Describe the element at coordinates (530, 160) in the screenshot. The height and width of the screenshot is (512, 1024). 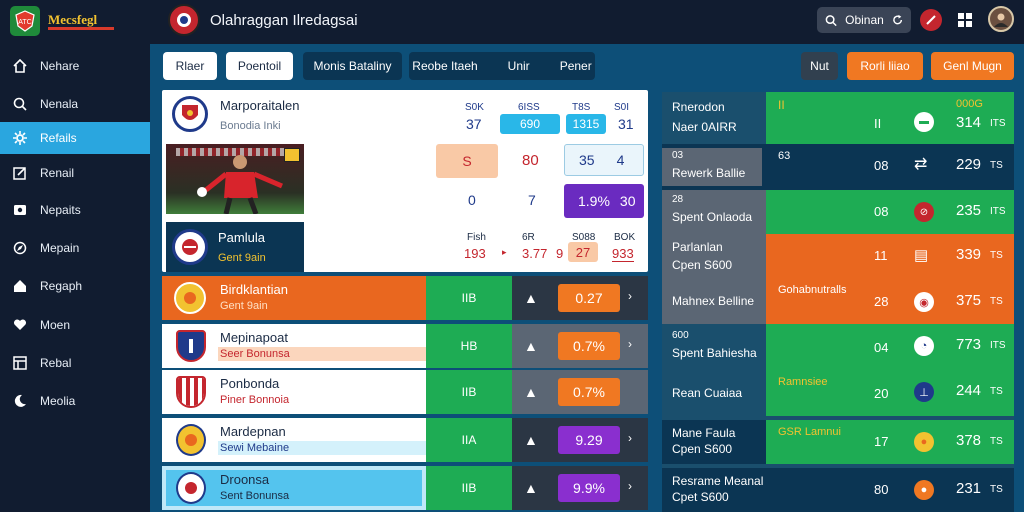
I see `odds-cell-draw: 80` at that location.